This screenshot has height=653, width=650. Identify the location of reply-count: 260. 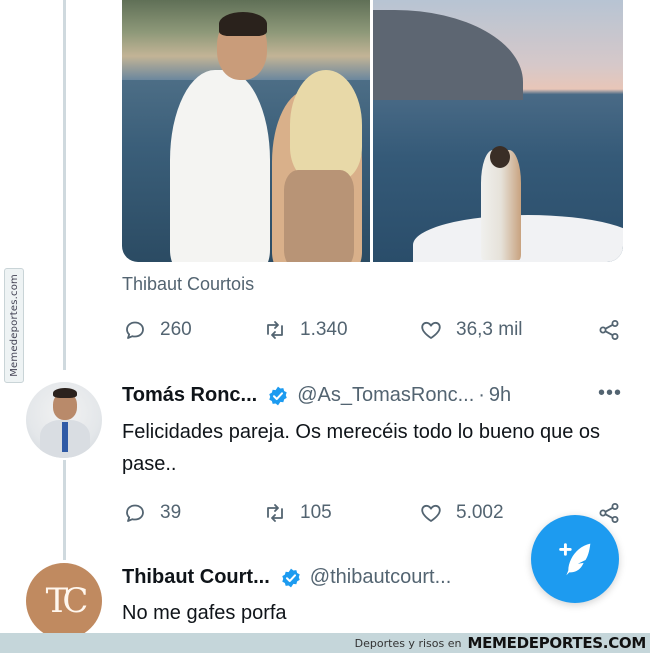
(176, 329).